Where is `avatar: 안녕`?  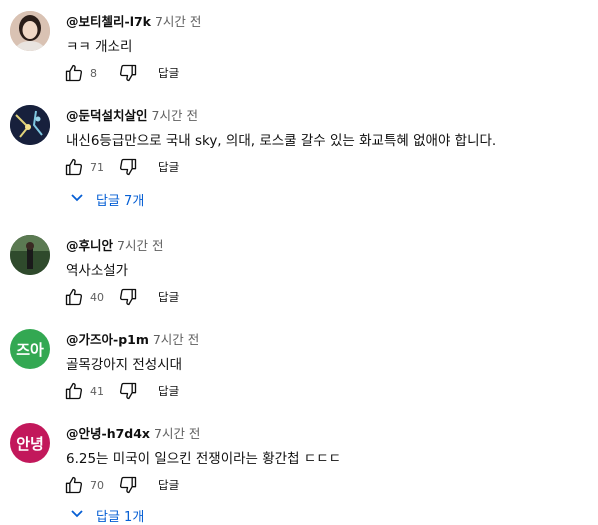
avatar: 안녕 is located at coordinates (30, 443).